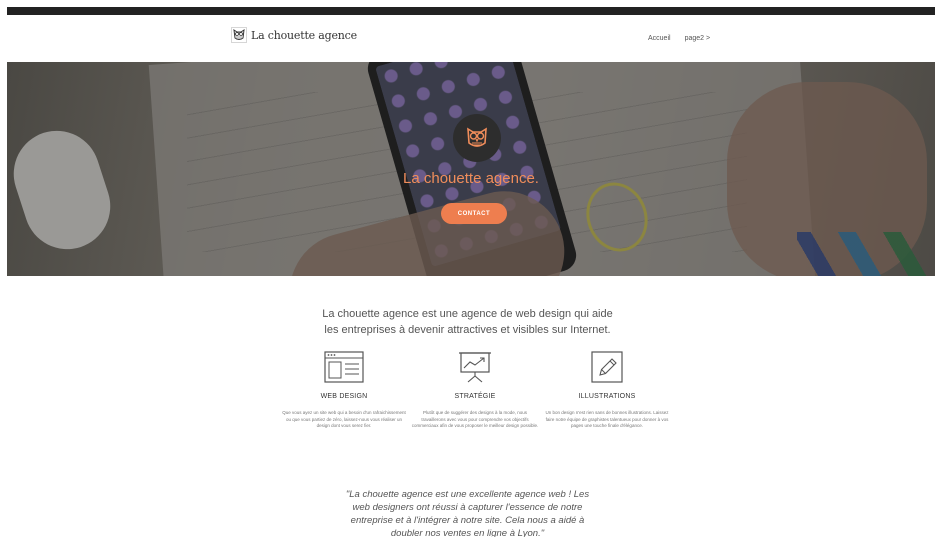  I want to click on feature-title: WEB DESIGN, so click(344, 396).